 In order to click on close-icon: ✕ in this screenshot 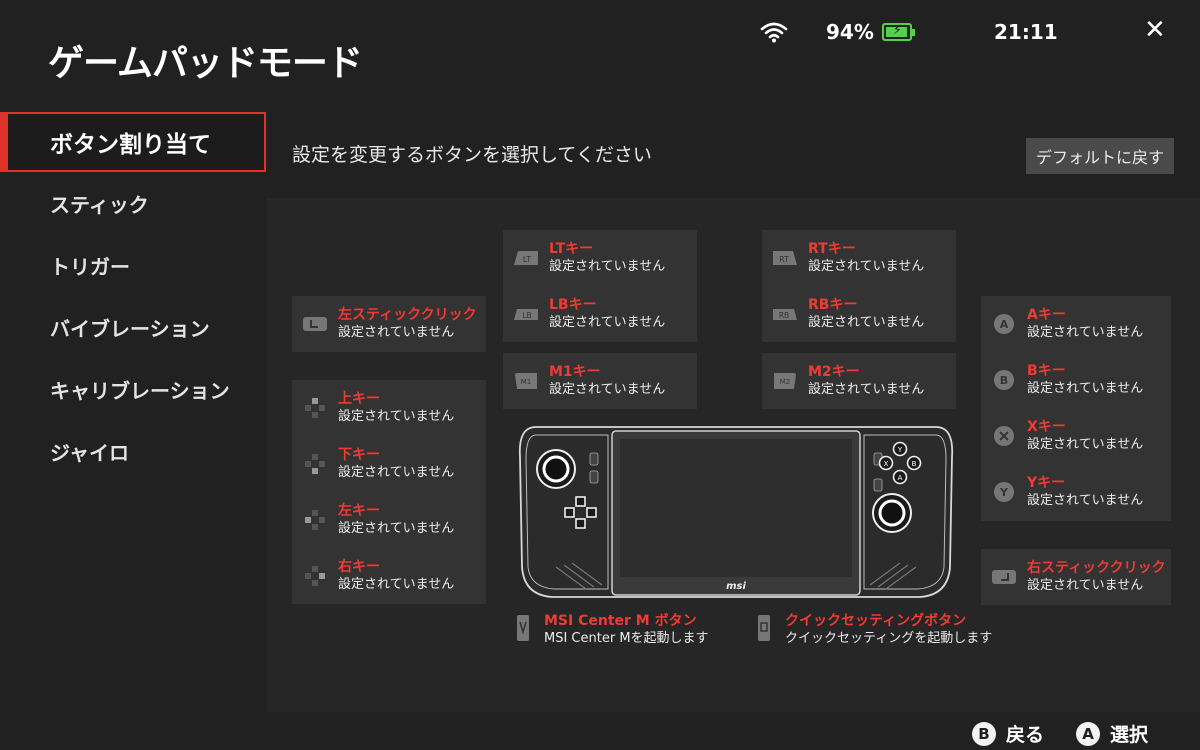, I will do `click(1155, 30)`.